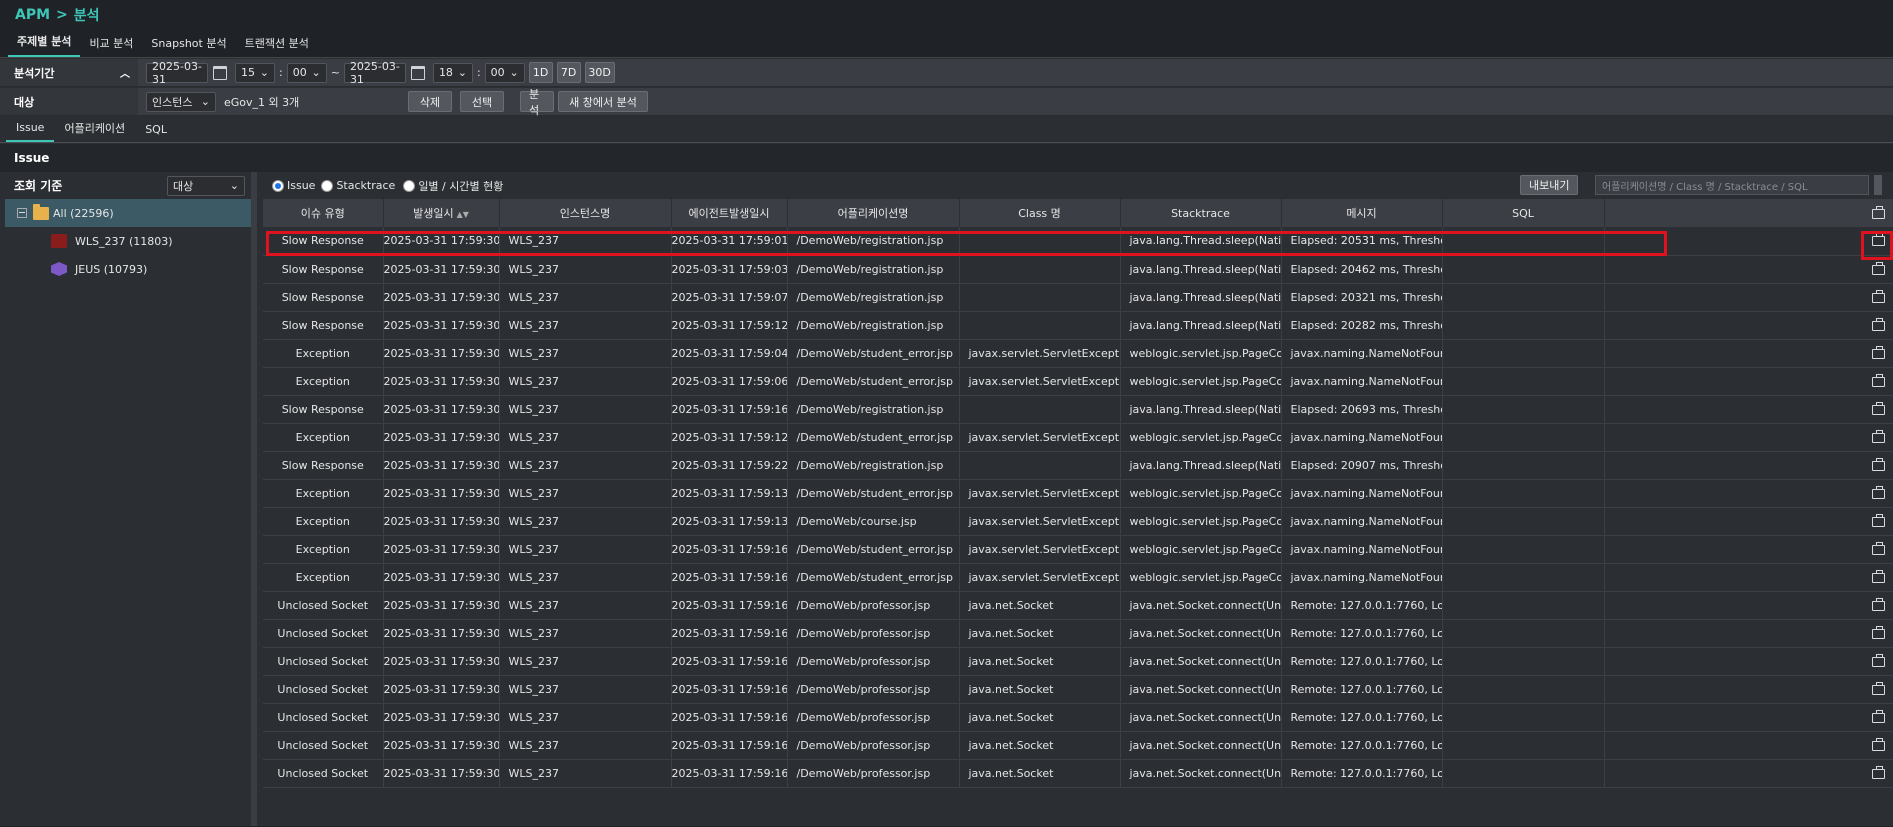  Describe the element at coordinates (1732, 185) in the screenshot. I see `search-input: 어플리케이션명 / Class 명 / Stacktrace / SQL` at that location.